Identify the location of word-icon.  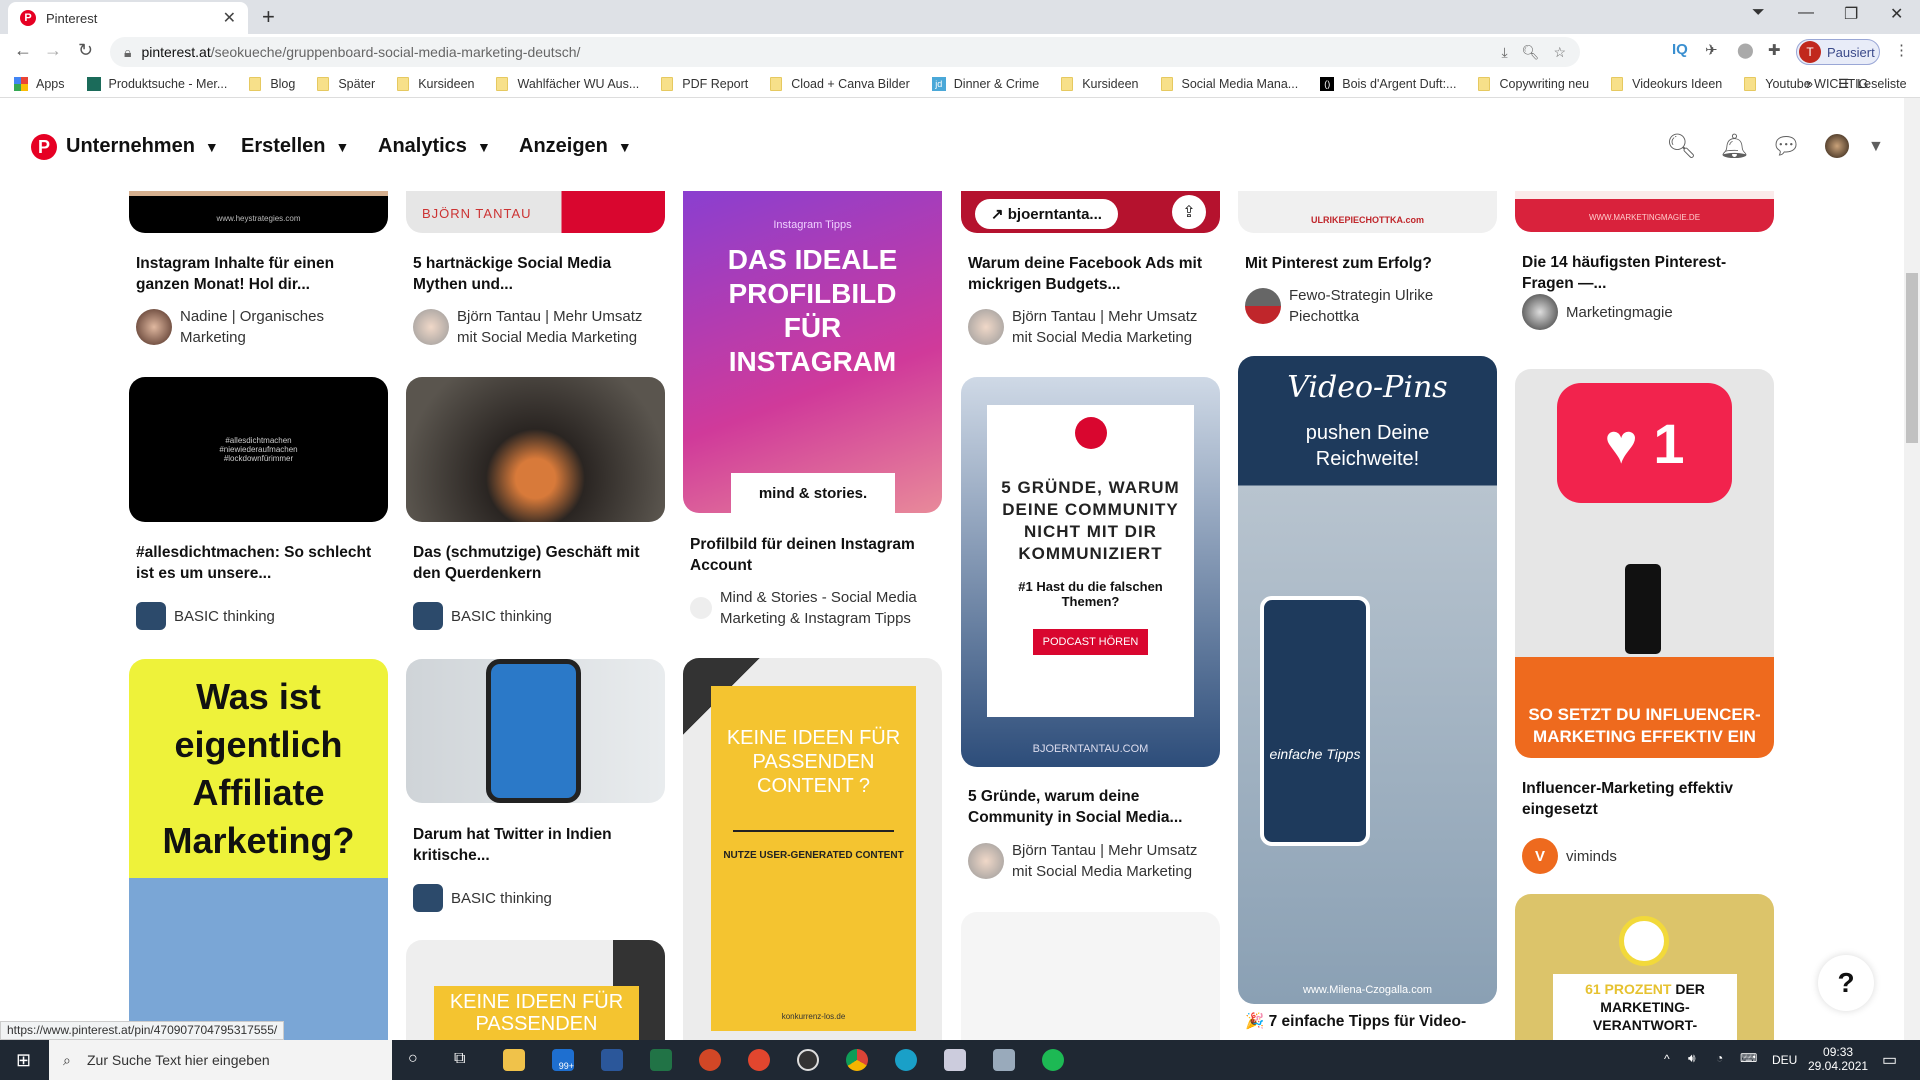
(612, 1060).